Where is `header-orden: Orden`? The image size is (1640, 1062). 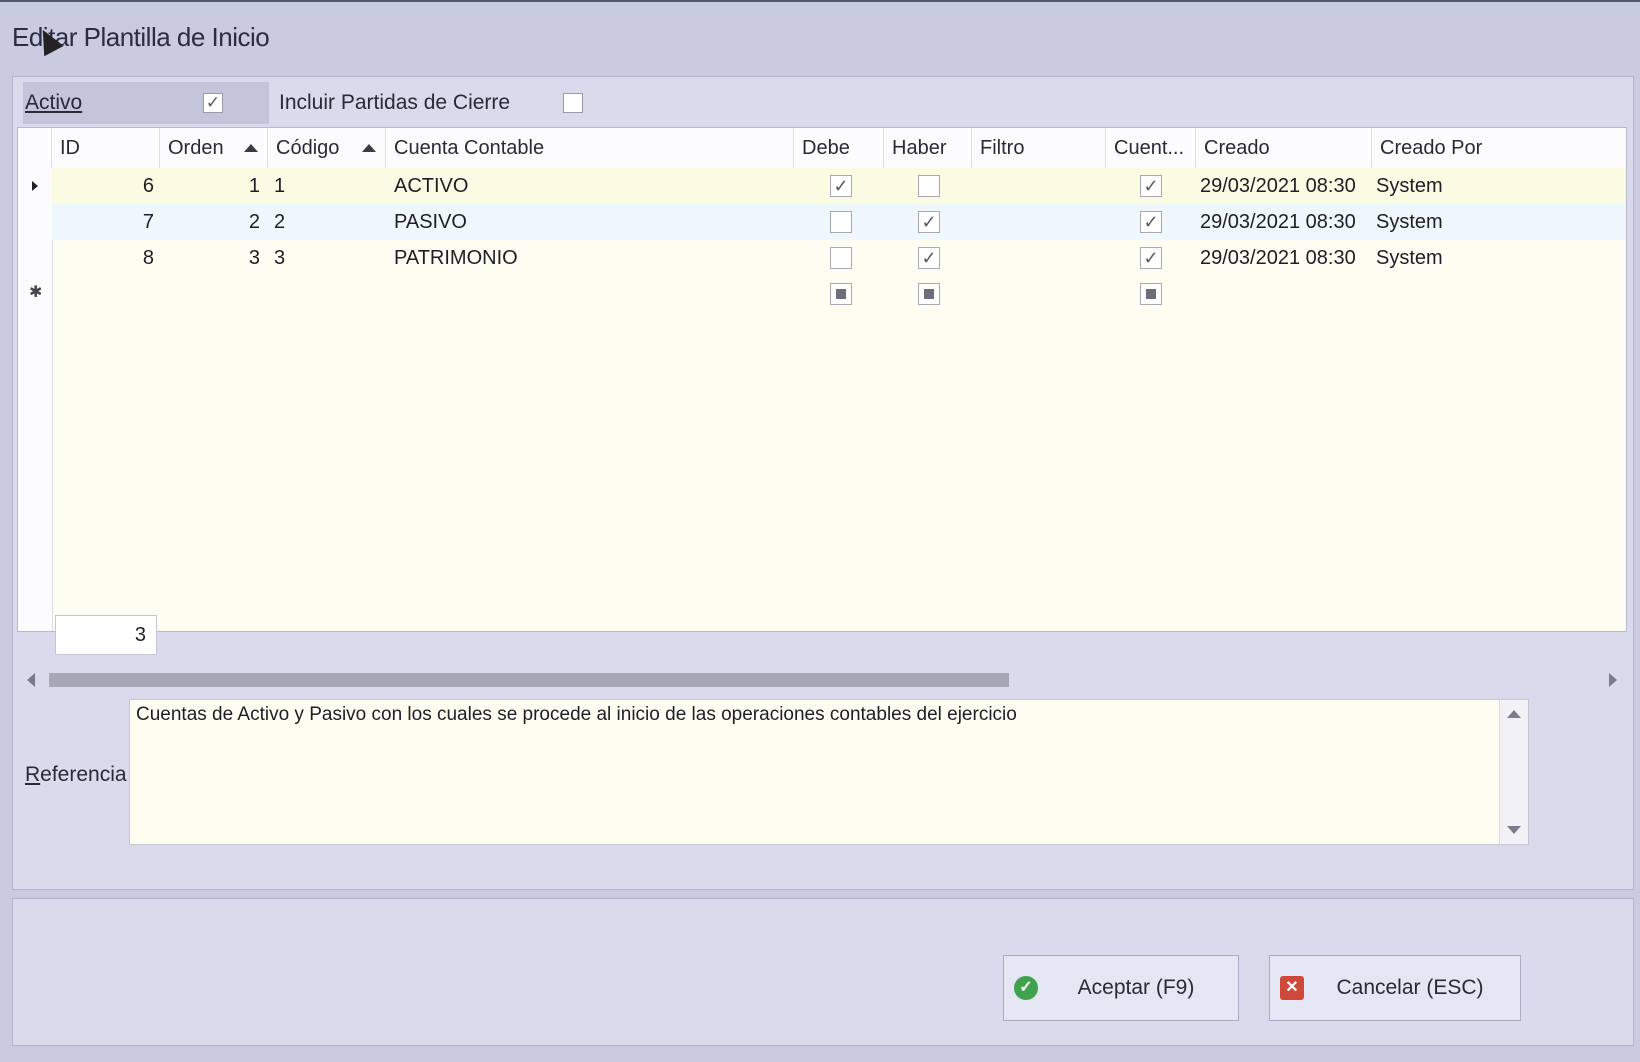
header-orden: Orden is located at coordinates (214, 148).